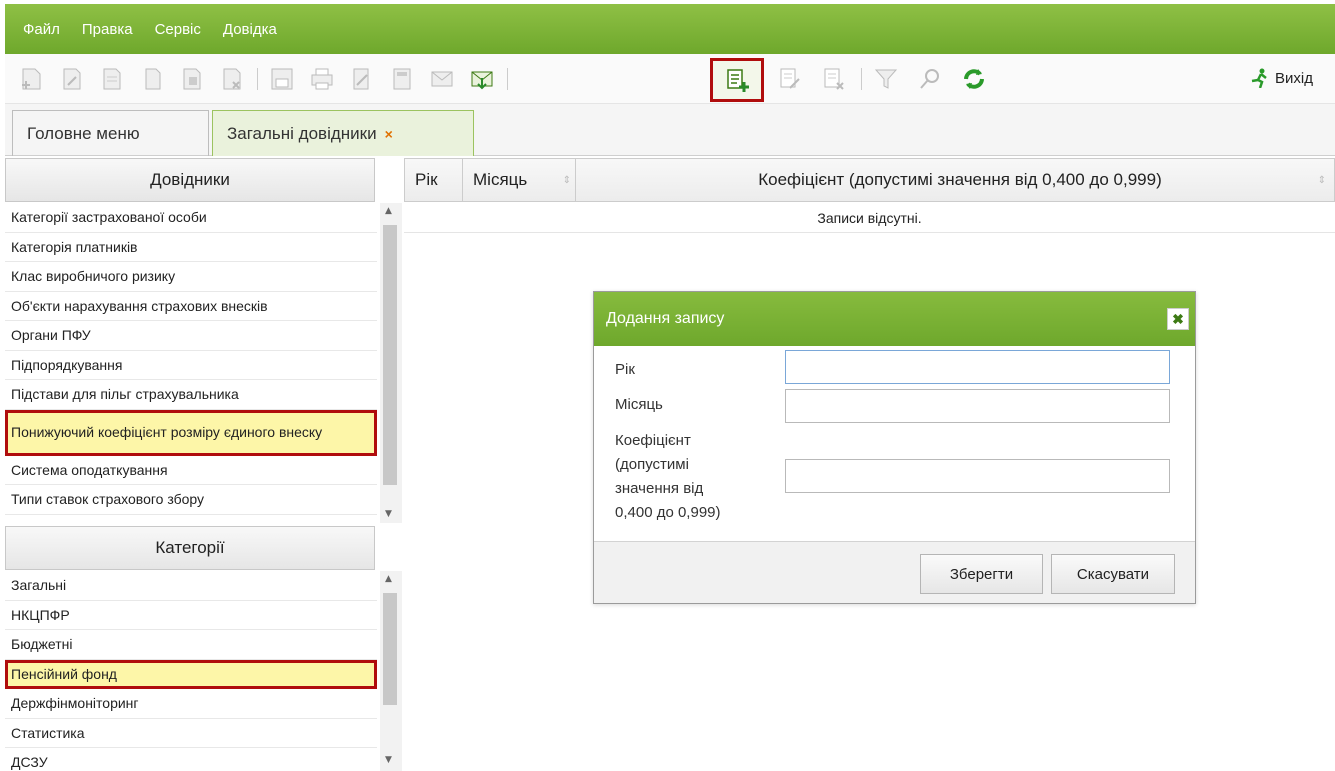  What do you see at coordinates (178, 29) in the screenshot?
I see `menu-service: Сервіс` at bounding box center [178, 29].